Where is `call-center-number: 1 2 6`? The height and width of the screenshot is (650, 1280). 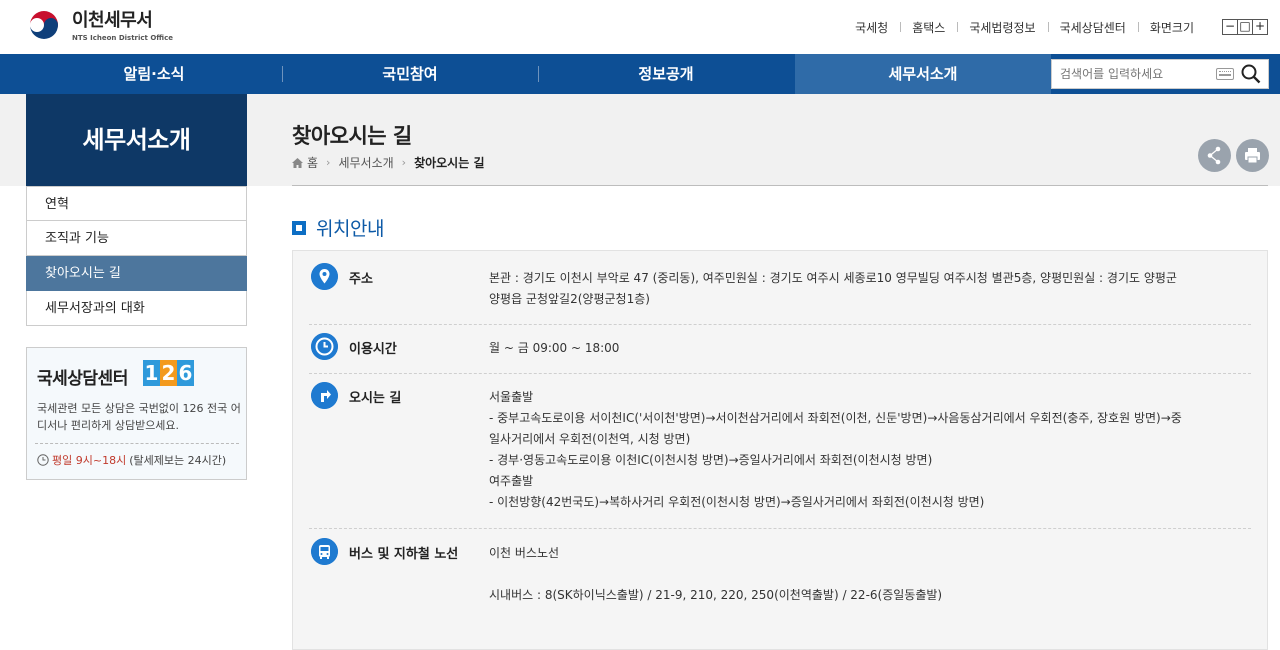
call-center-number: 1 2 6 is located at coordinates (168, 373).